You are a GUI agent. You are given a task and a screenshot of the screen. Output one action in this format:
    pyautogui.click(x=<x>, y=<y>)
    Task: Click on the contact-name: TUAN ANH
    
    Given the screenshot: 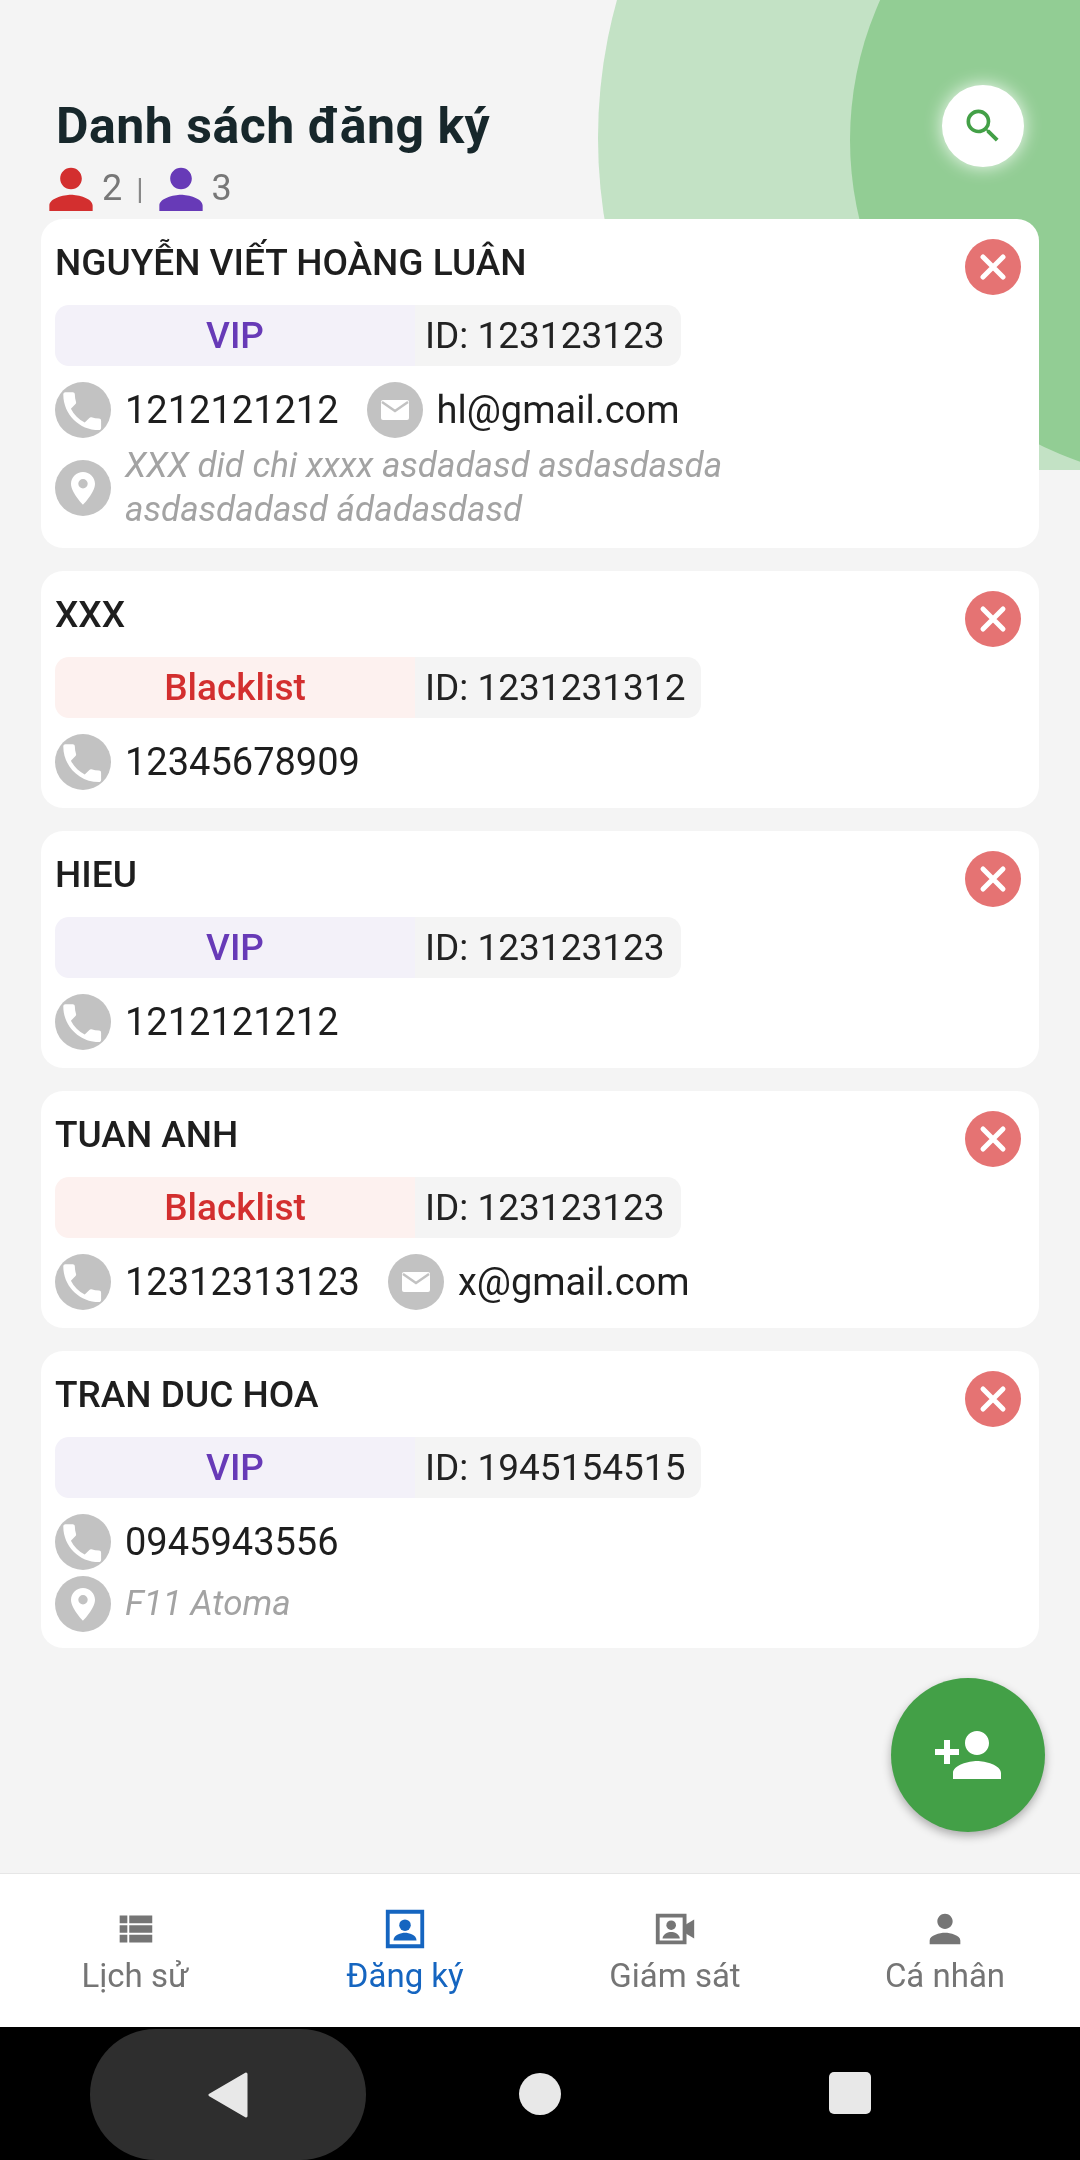 What is the action you would take?
    pyautogui.click(x=147, y=1135)
    